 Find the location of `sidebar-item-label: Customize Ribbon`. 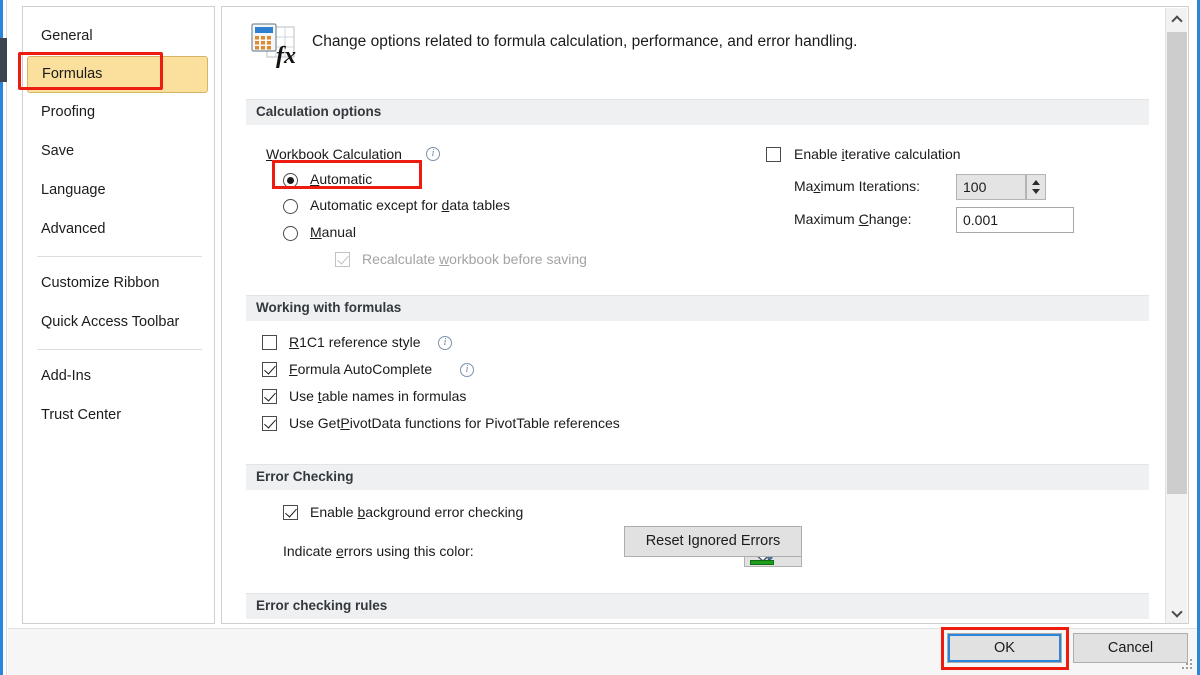

sidebar-item-label: Customize Ribbon is located at coordinates (100, 283).